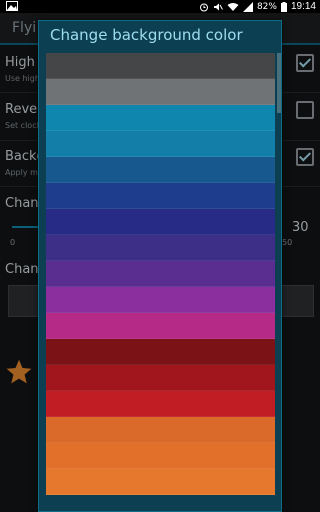 The width and height of the screenshot is (320, 512). Describe the element at coordinates (160, 6) in the screenshot. I see `status-bar: 82% 19:14` at that location.